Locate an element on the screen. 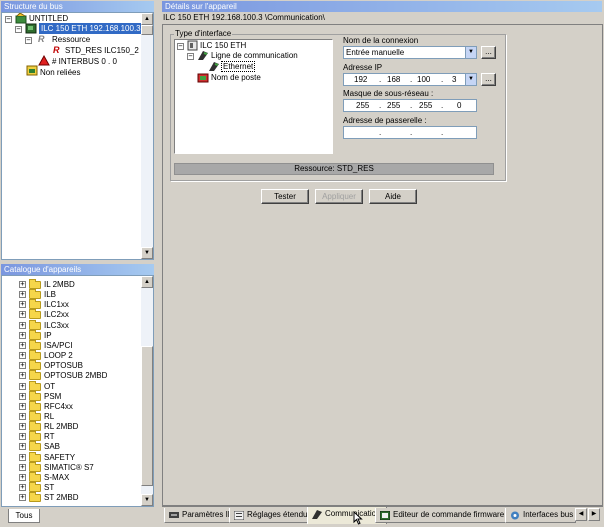 The image size is (604, 527). collapse-comm-line-toggle: − is located at coordinates (190, 56).